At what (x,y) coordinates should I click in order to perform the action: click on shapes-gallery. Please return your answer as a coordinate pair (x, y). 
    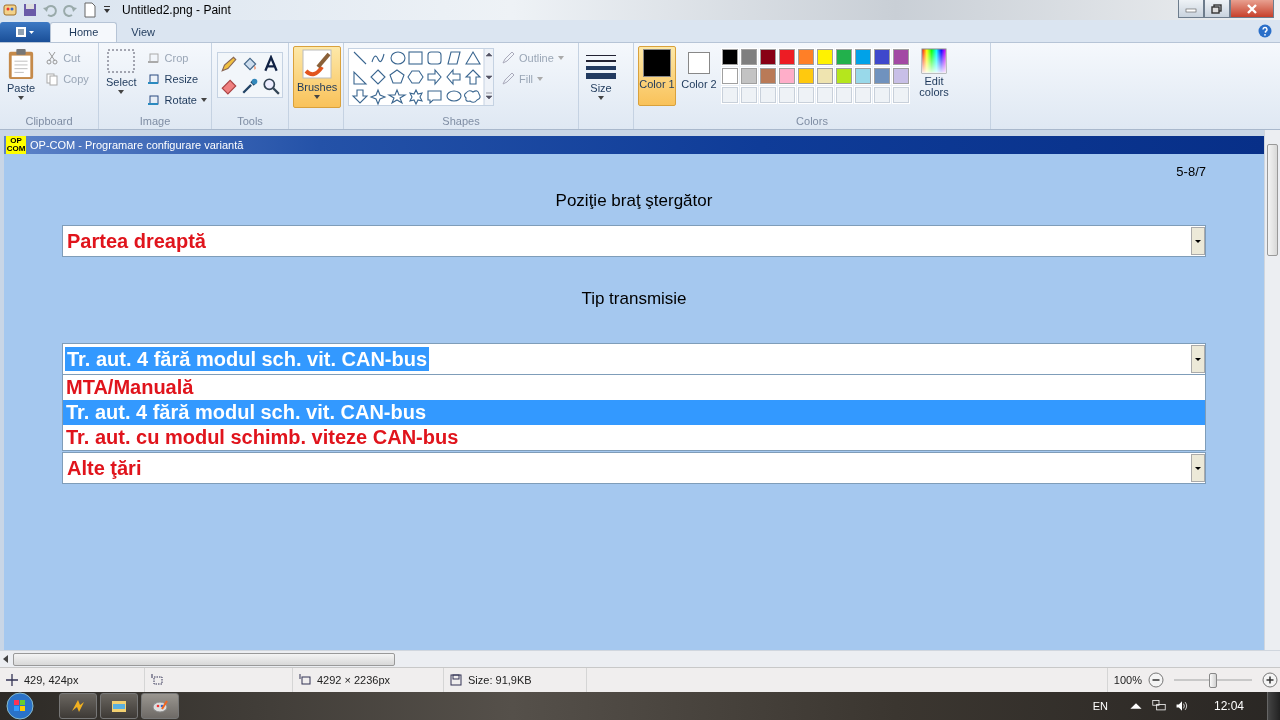
    Looking at the image, I should click on (421, 77).